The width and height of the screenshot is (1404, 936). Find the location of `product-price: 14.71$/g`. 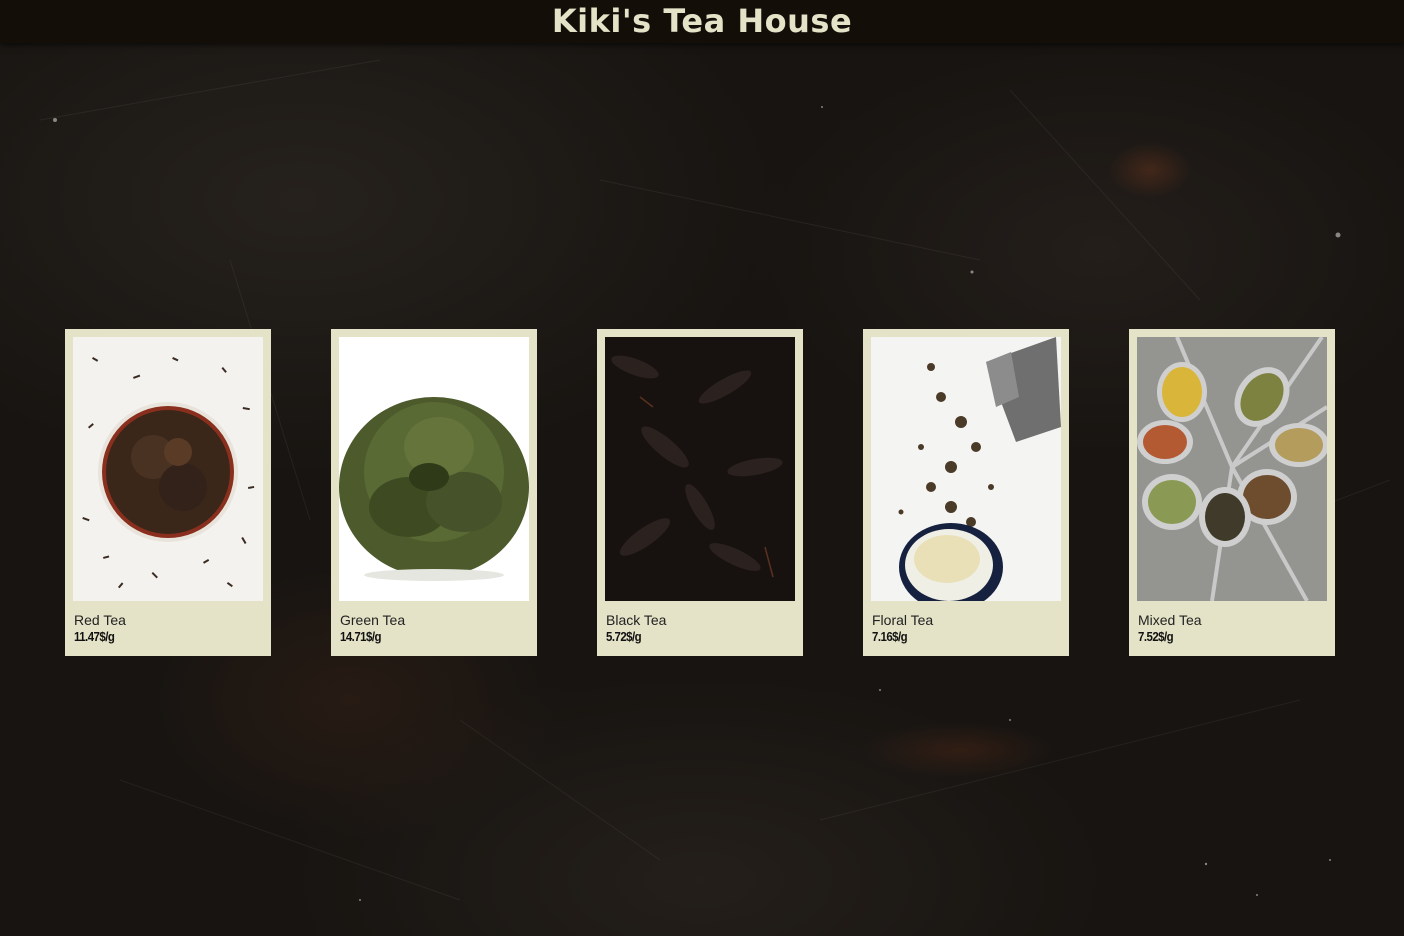

product-price: 14.71$/g is located at coordinates (360, 636).